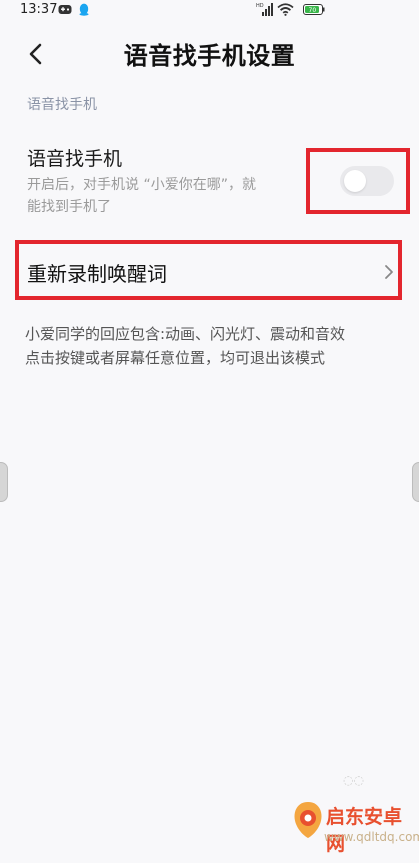  I want to click on watermark-brand: 启东安卓网, so click(364, 830).